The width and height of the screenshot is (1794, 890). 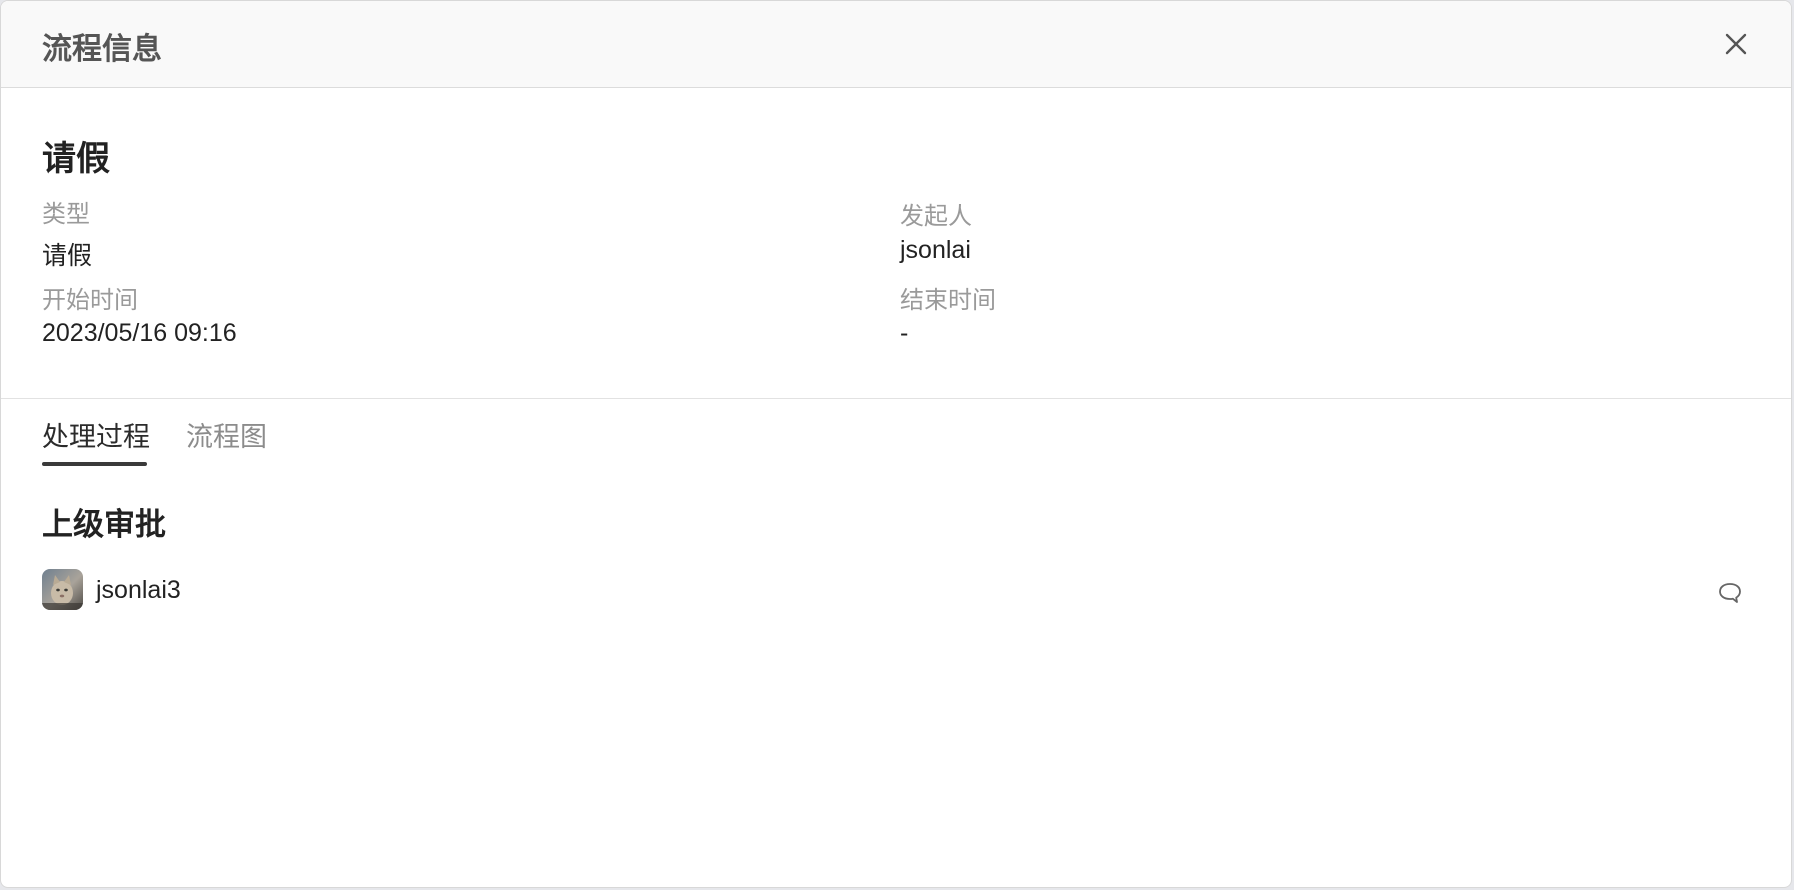 What do you see at coordinates (66, 214) in the screenshot?
I see `type-label: 类型` at bounding box center [66, 214].